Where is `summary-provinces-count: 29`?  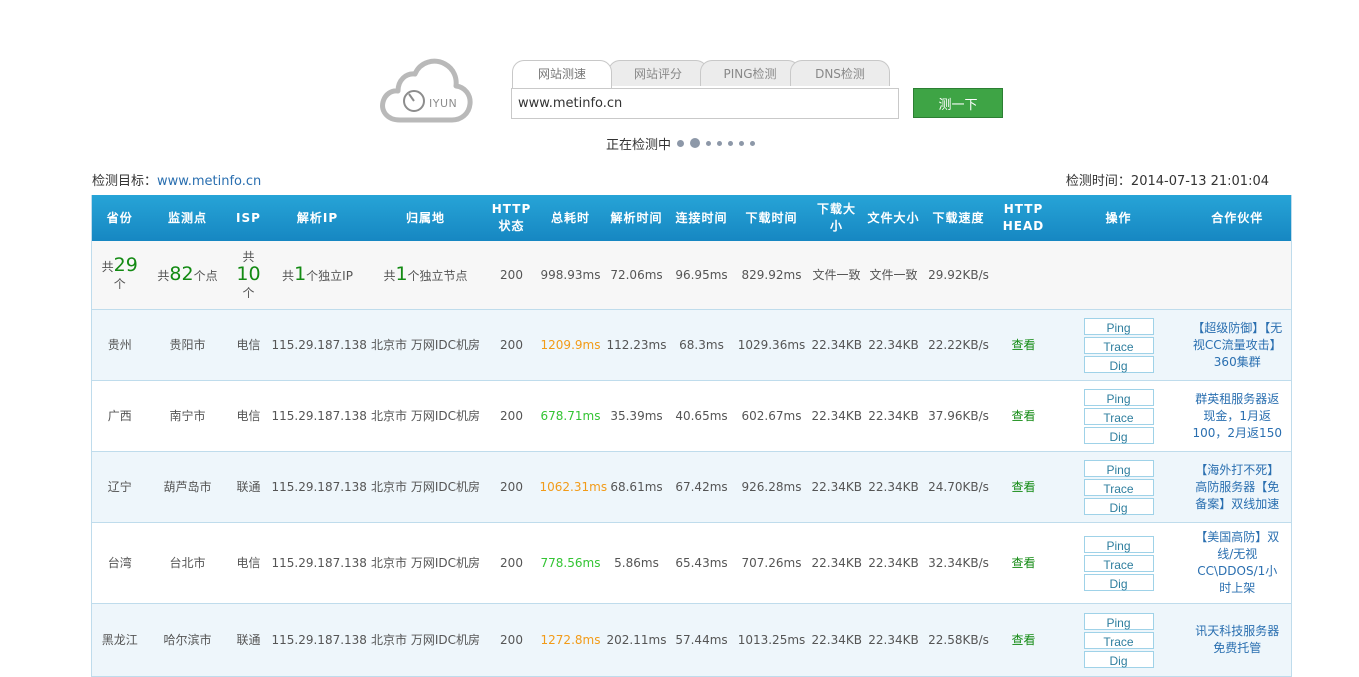
summary-provinces-count: 29 is located at coordinates (125, 265).